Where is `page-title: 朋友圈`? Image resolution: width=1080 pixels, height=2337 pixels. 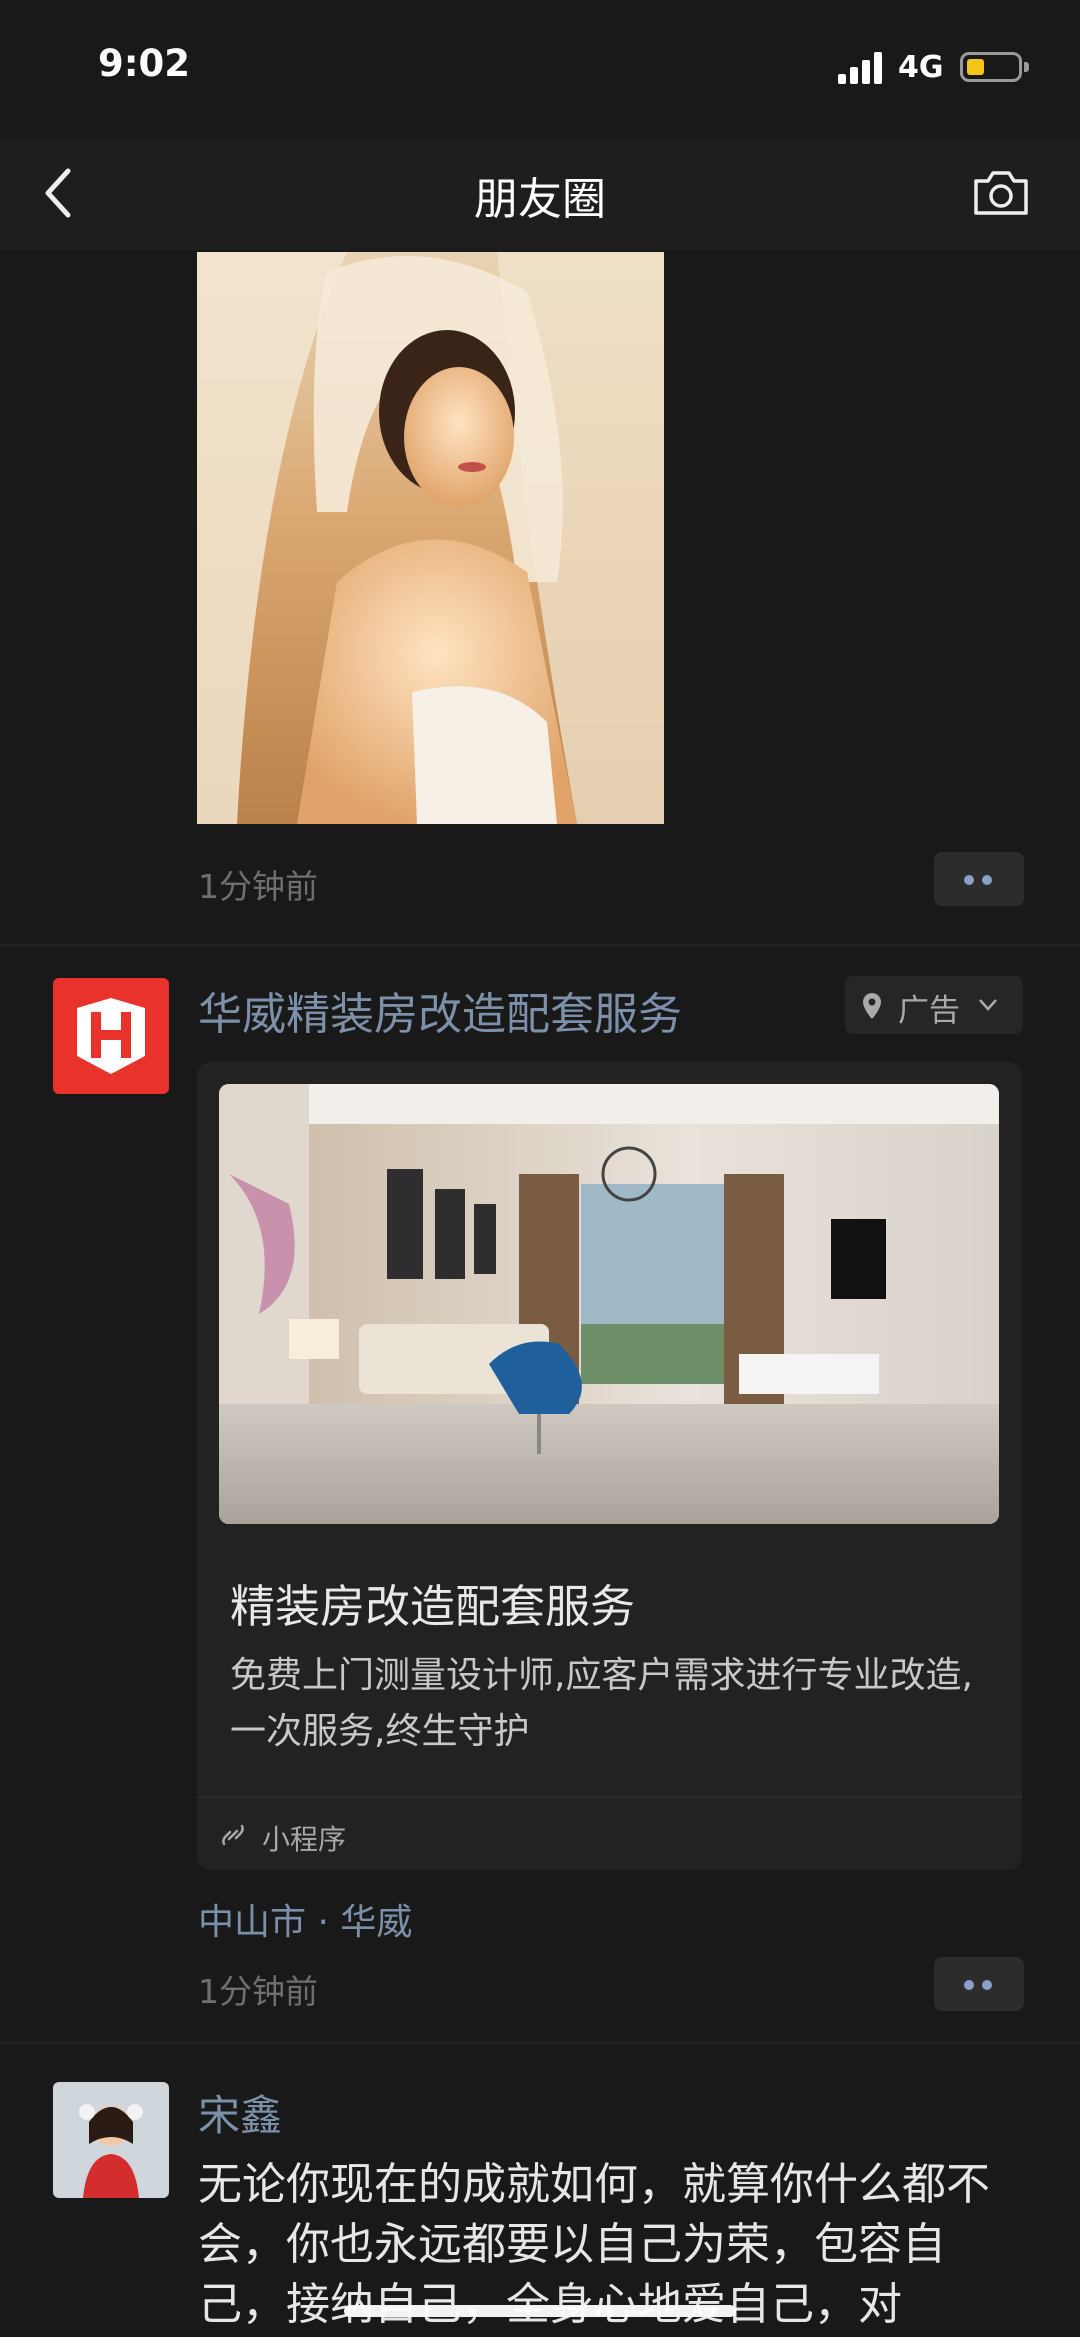 page-title: 朋友圈 is located at coordinates (540, 199).